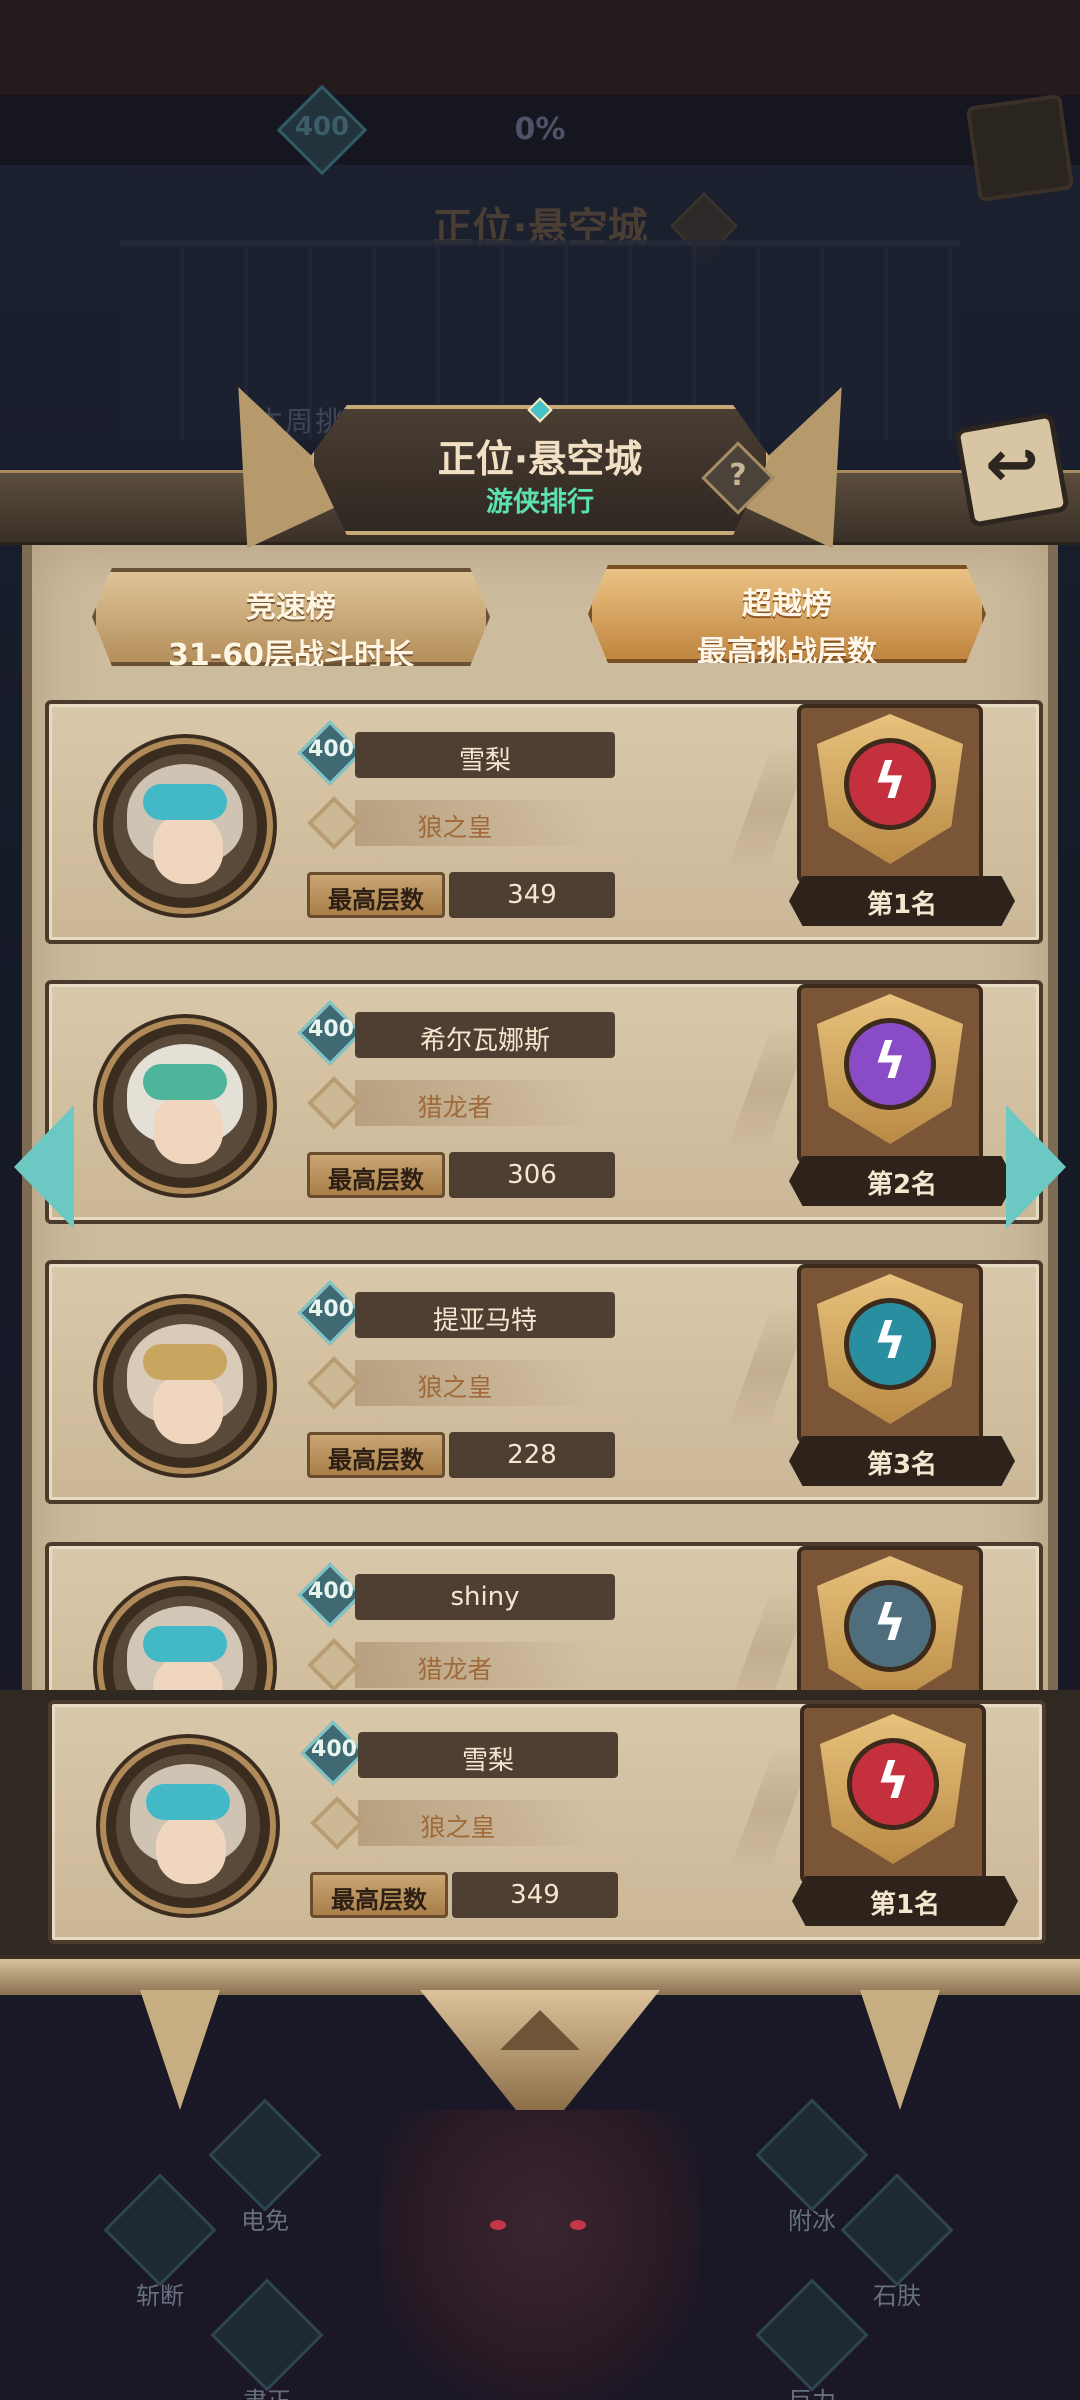 The height and width of the screenshot is (2400, 1080). I want to click on skill-purge: 肃正, so click(267, 2339).